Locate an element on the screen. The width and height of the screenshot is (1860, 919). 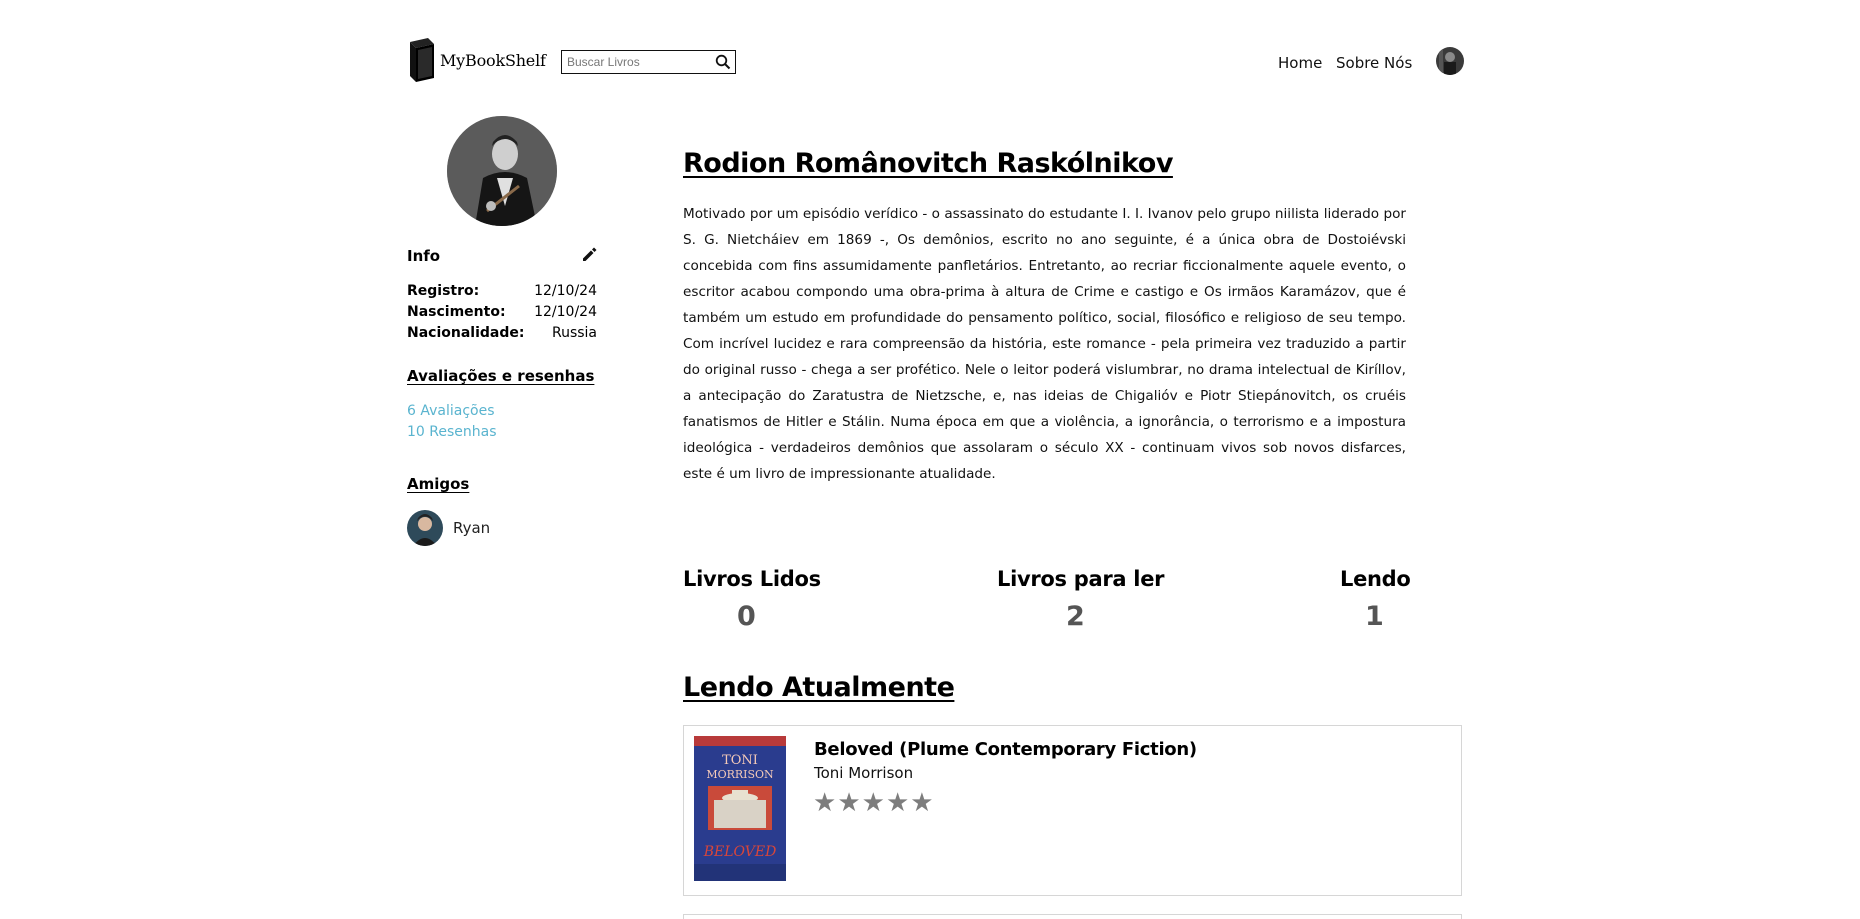
profile-photo is located at coordinates (502, 171).